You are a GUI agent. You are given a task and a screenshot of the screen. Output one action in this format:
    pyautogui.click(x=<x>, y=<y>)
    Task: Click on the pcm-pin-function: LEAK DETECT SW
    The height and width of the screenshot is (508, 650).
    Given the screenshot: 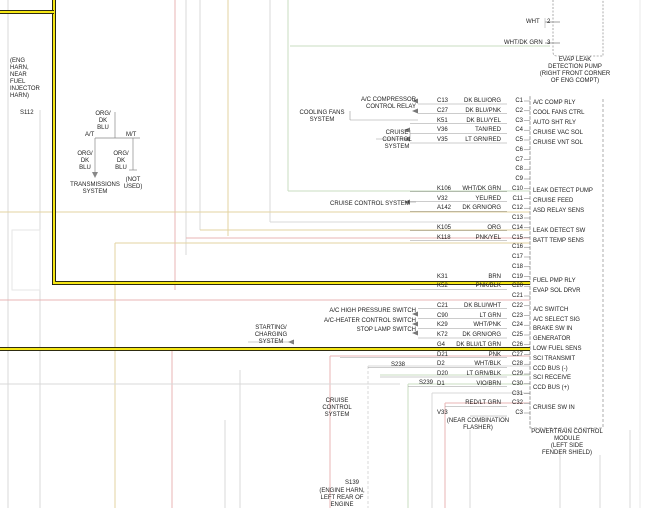 What is the action you would take?
    pyautogui.click(x=559, y=231)
    